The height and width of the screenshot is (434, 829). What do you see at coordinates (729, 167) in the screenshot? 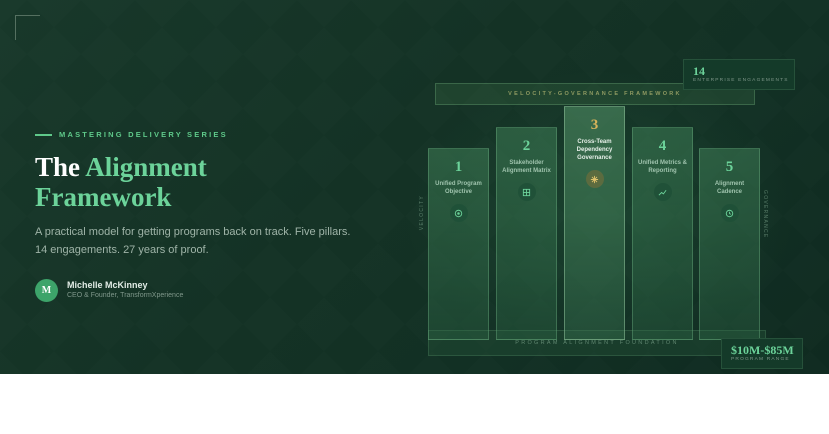
I see `pillar-number: 5` at bounding box center [729, 167].